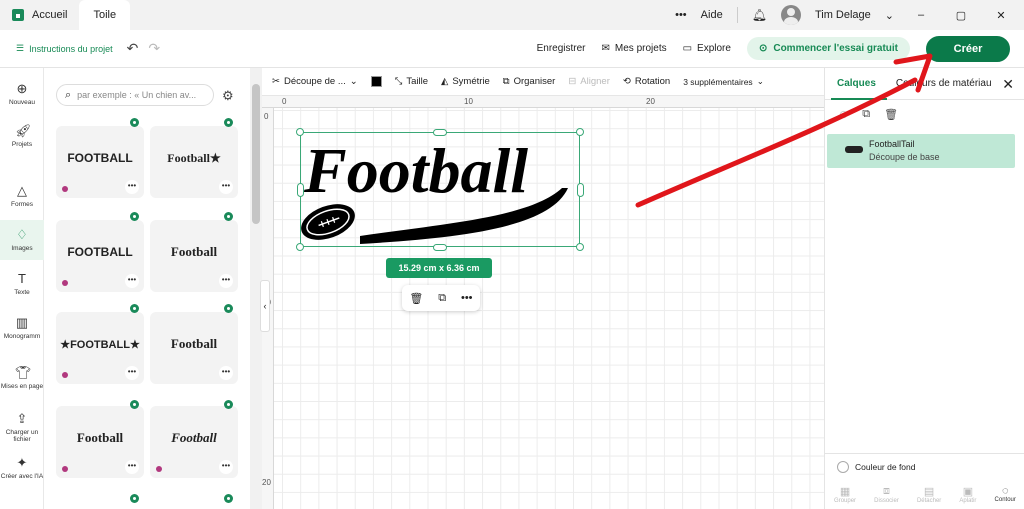 The width and height of the screenshot is (1024, 509). Describe the element at coordinates (856, 83) in the screenshot. I see `tab-layers: Calques` at that location.